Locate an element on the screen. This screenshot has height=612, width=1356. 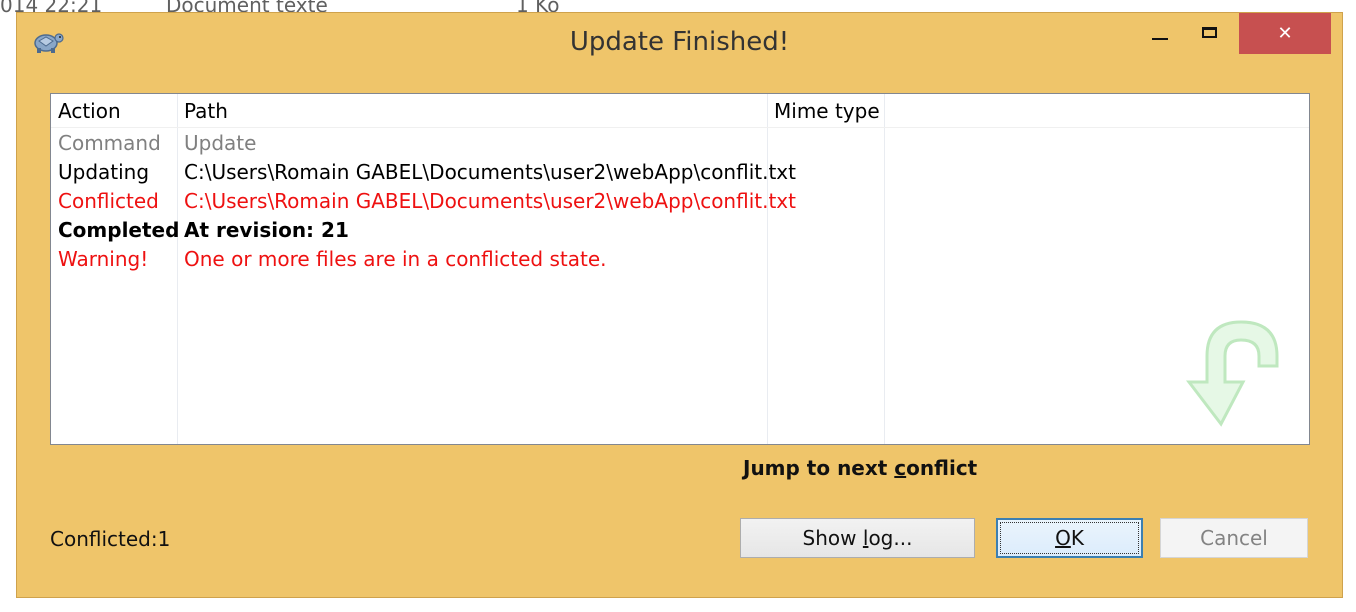
column-header-mime-type: Mime type is located at coordinates (827, 111).